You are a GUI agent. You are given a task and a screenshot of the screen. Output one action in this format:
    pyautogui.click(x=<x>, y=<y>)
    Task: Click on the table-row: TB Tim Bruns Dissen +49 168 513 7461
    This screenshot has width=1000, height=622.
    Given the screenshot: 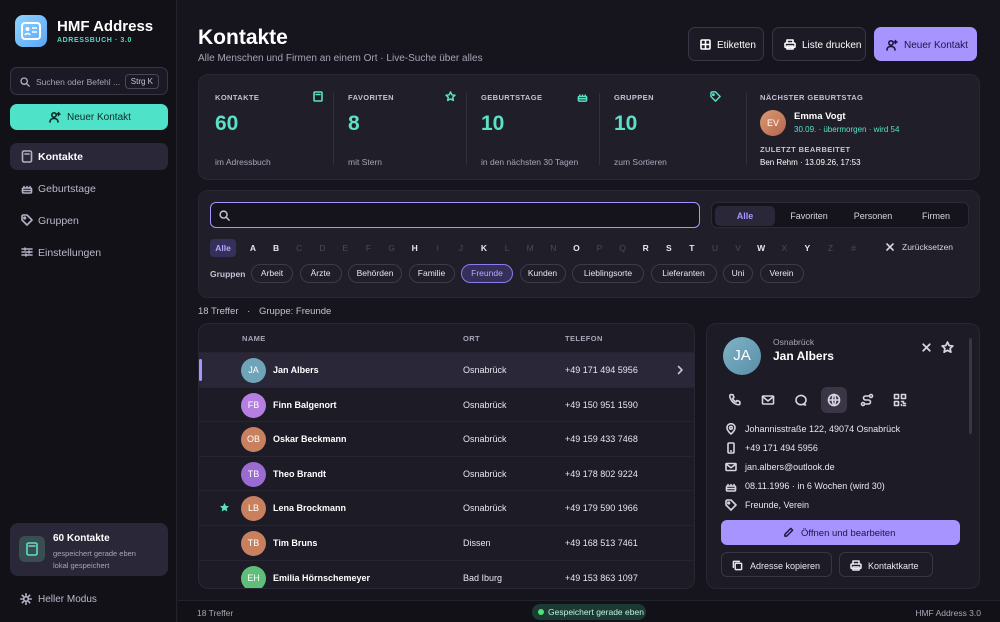 What is the action you would take?
    pyautogui.click(x=446, y=542)
    